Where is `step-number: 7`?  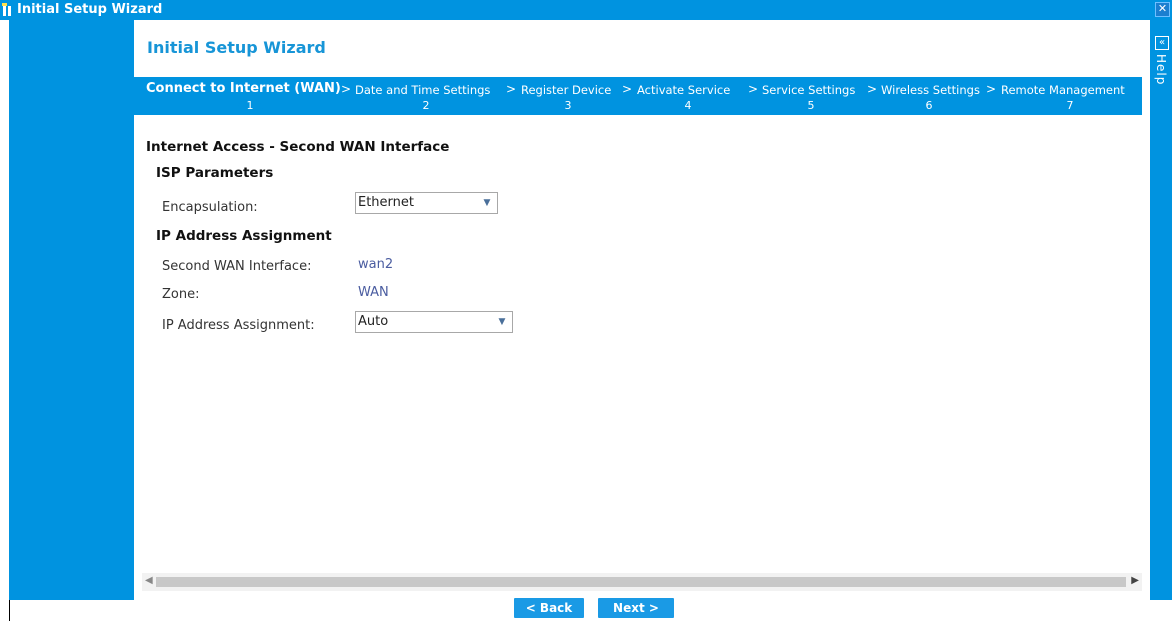 step-number: 7 is located at coordinates (1070, 106).